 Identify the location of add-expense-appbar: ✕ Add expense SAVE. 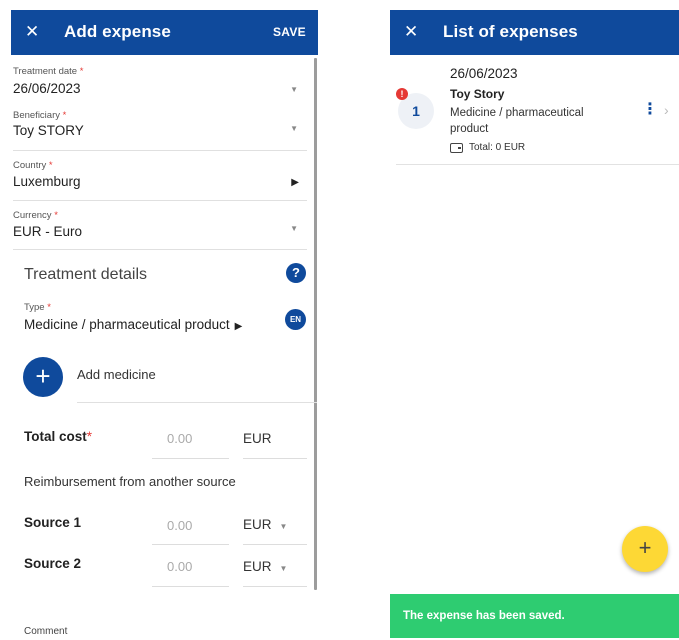
(164, 32).